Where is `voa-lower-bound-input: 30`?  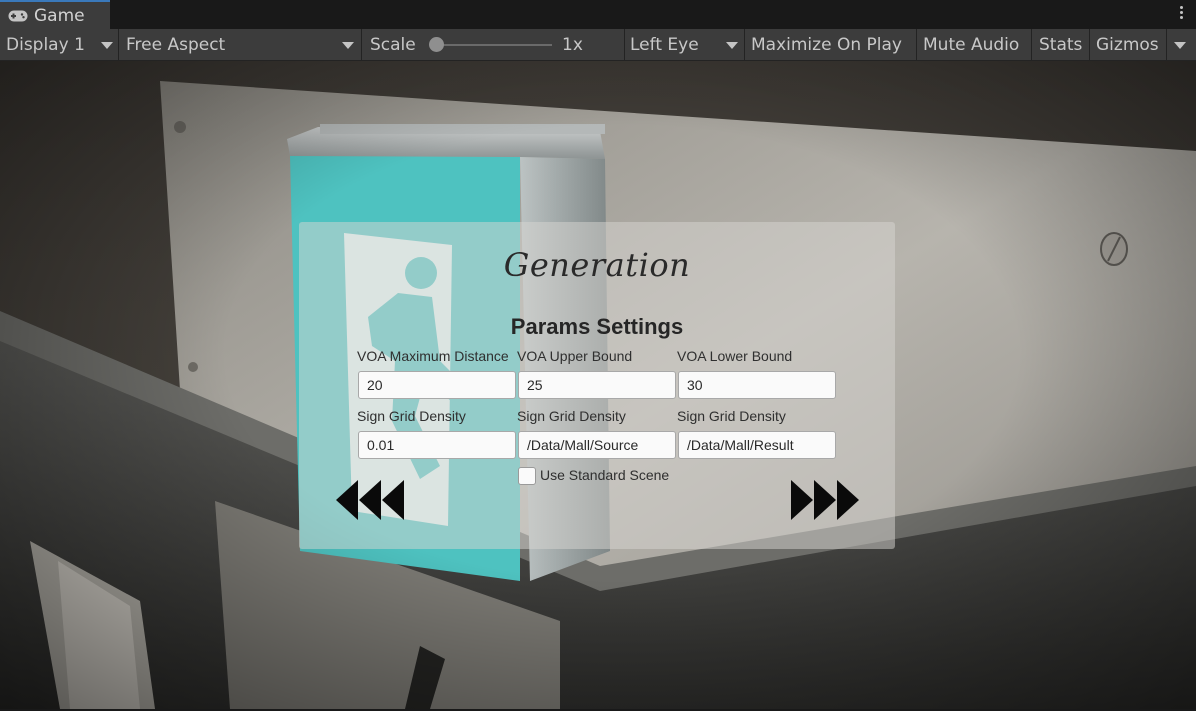
voa-lower-bound-input: 30 is located at coordinates (757, 385).